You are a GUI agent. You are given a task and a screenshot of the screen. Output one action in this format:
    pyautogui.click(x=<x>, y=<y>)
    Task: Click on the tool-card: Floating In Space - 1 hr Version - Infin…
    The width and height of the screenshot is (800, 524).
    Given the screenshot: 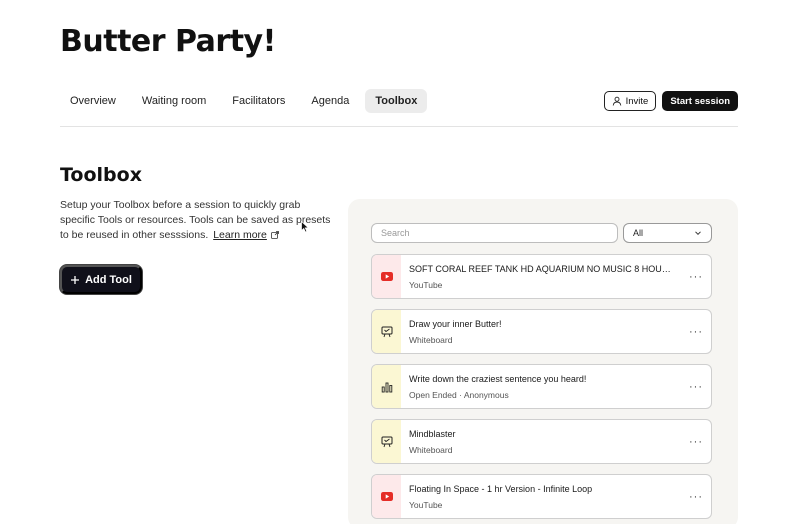 What is the action you would take?
    pyautogui.click(x=541, y=496)
    